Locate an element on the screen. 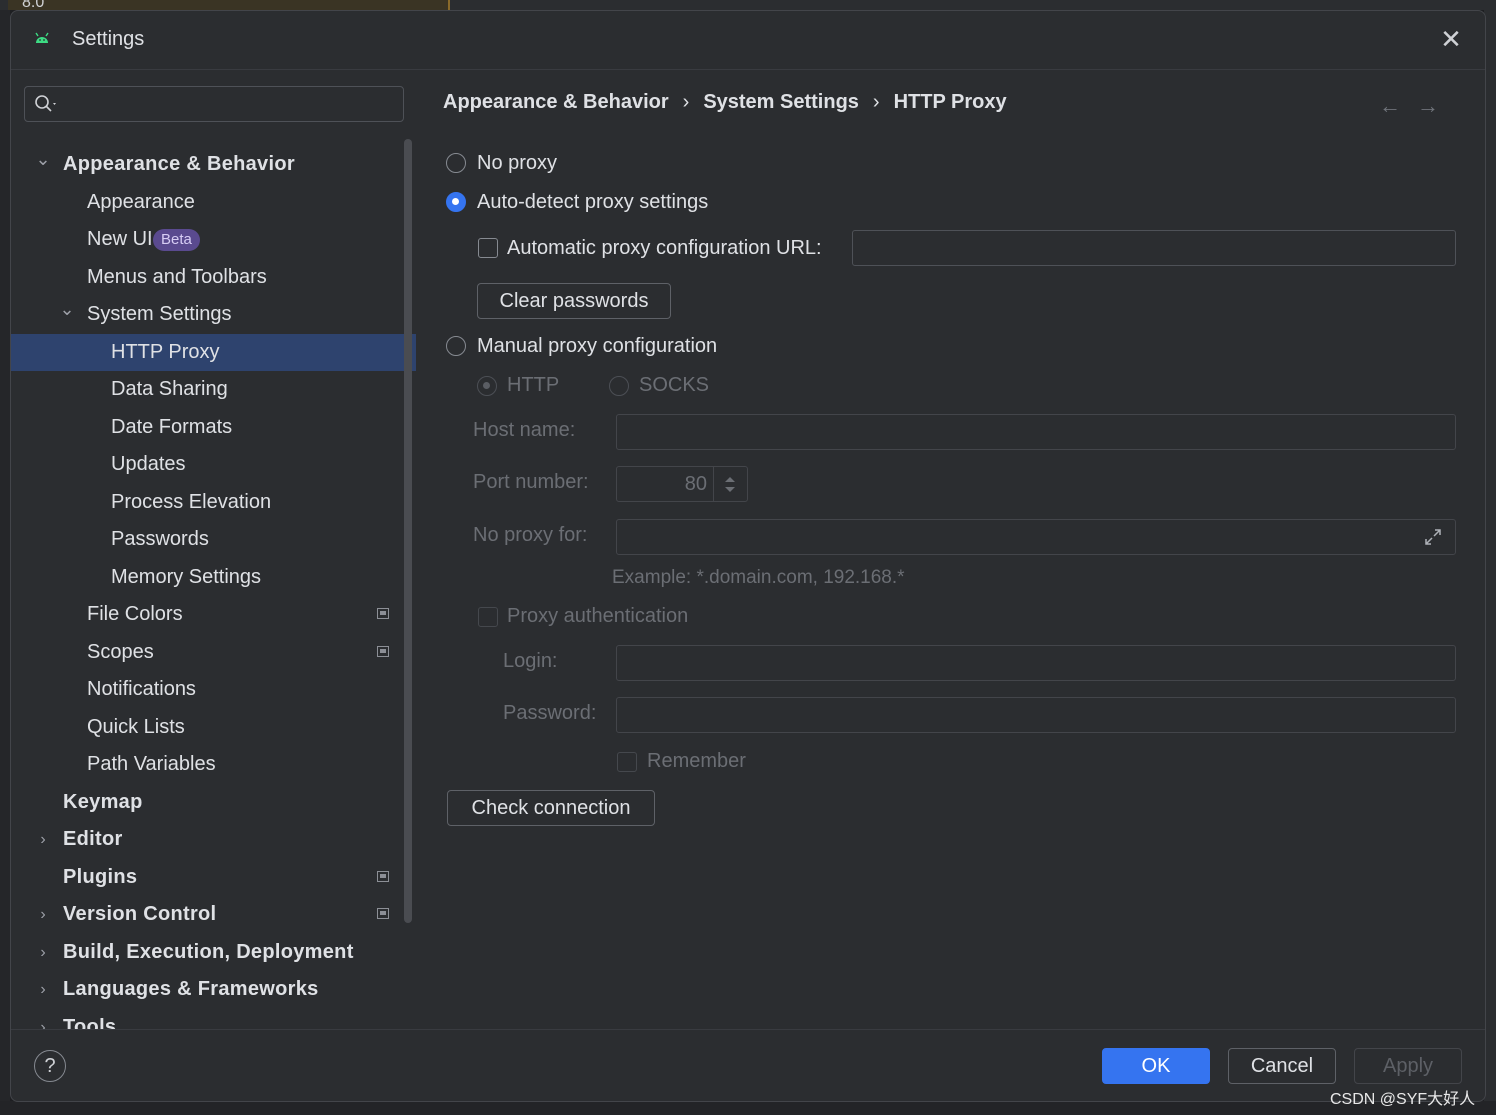 The width and height of the screenshot is (1496, 1115). no-proxy-label: No proxy is located at coordinates (517, 163).